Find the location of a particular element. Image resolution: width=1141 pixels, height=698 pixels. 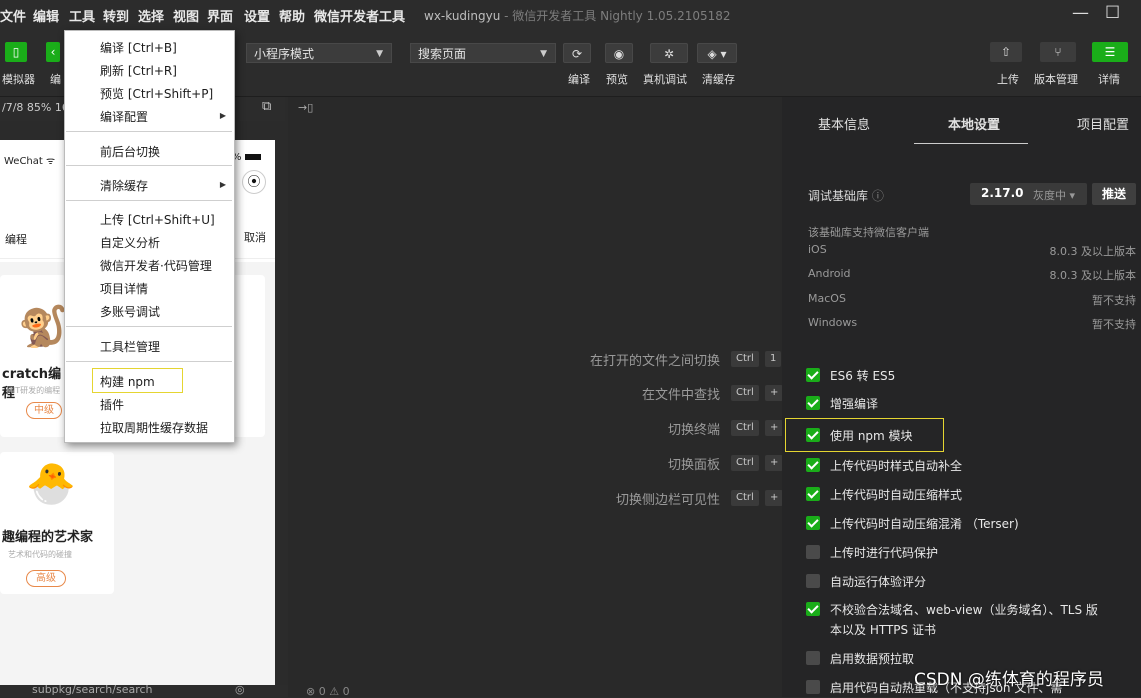

page-select: 搜索页面 ▼ is located at coordinates (483, 53).